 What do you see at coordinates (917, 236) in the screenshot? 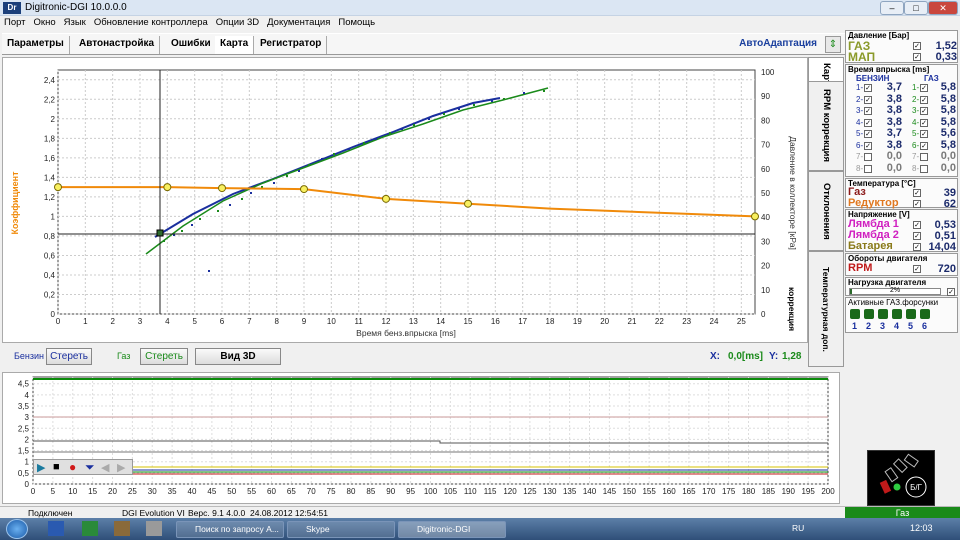
I see `lambda2-checkbox: ✓` at bounding box center [917, 236].